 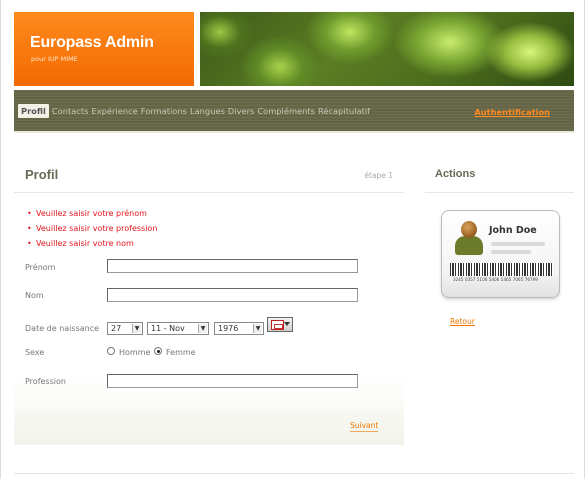 I want to click on radio-homme-label: Homme, so click(x=135, y=352).